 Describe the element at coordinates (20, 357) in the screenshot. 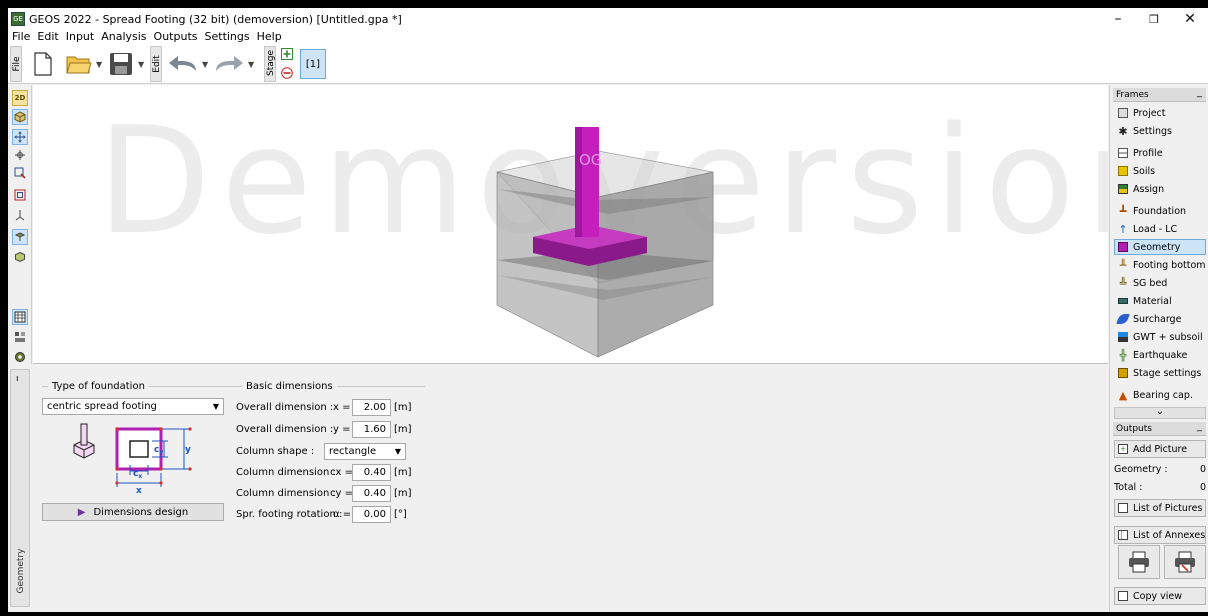

I see `view-settings-button` at that location.